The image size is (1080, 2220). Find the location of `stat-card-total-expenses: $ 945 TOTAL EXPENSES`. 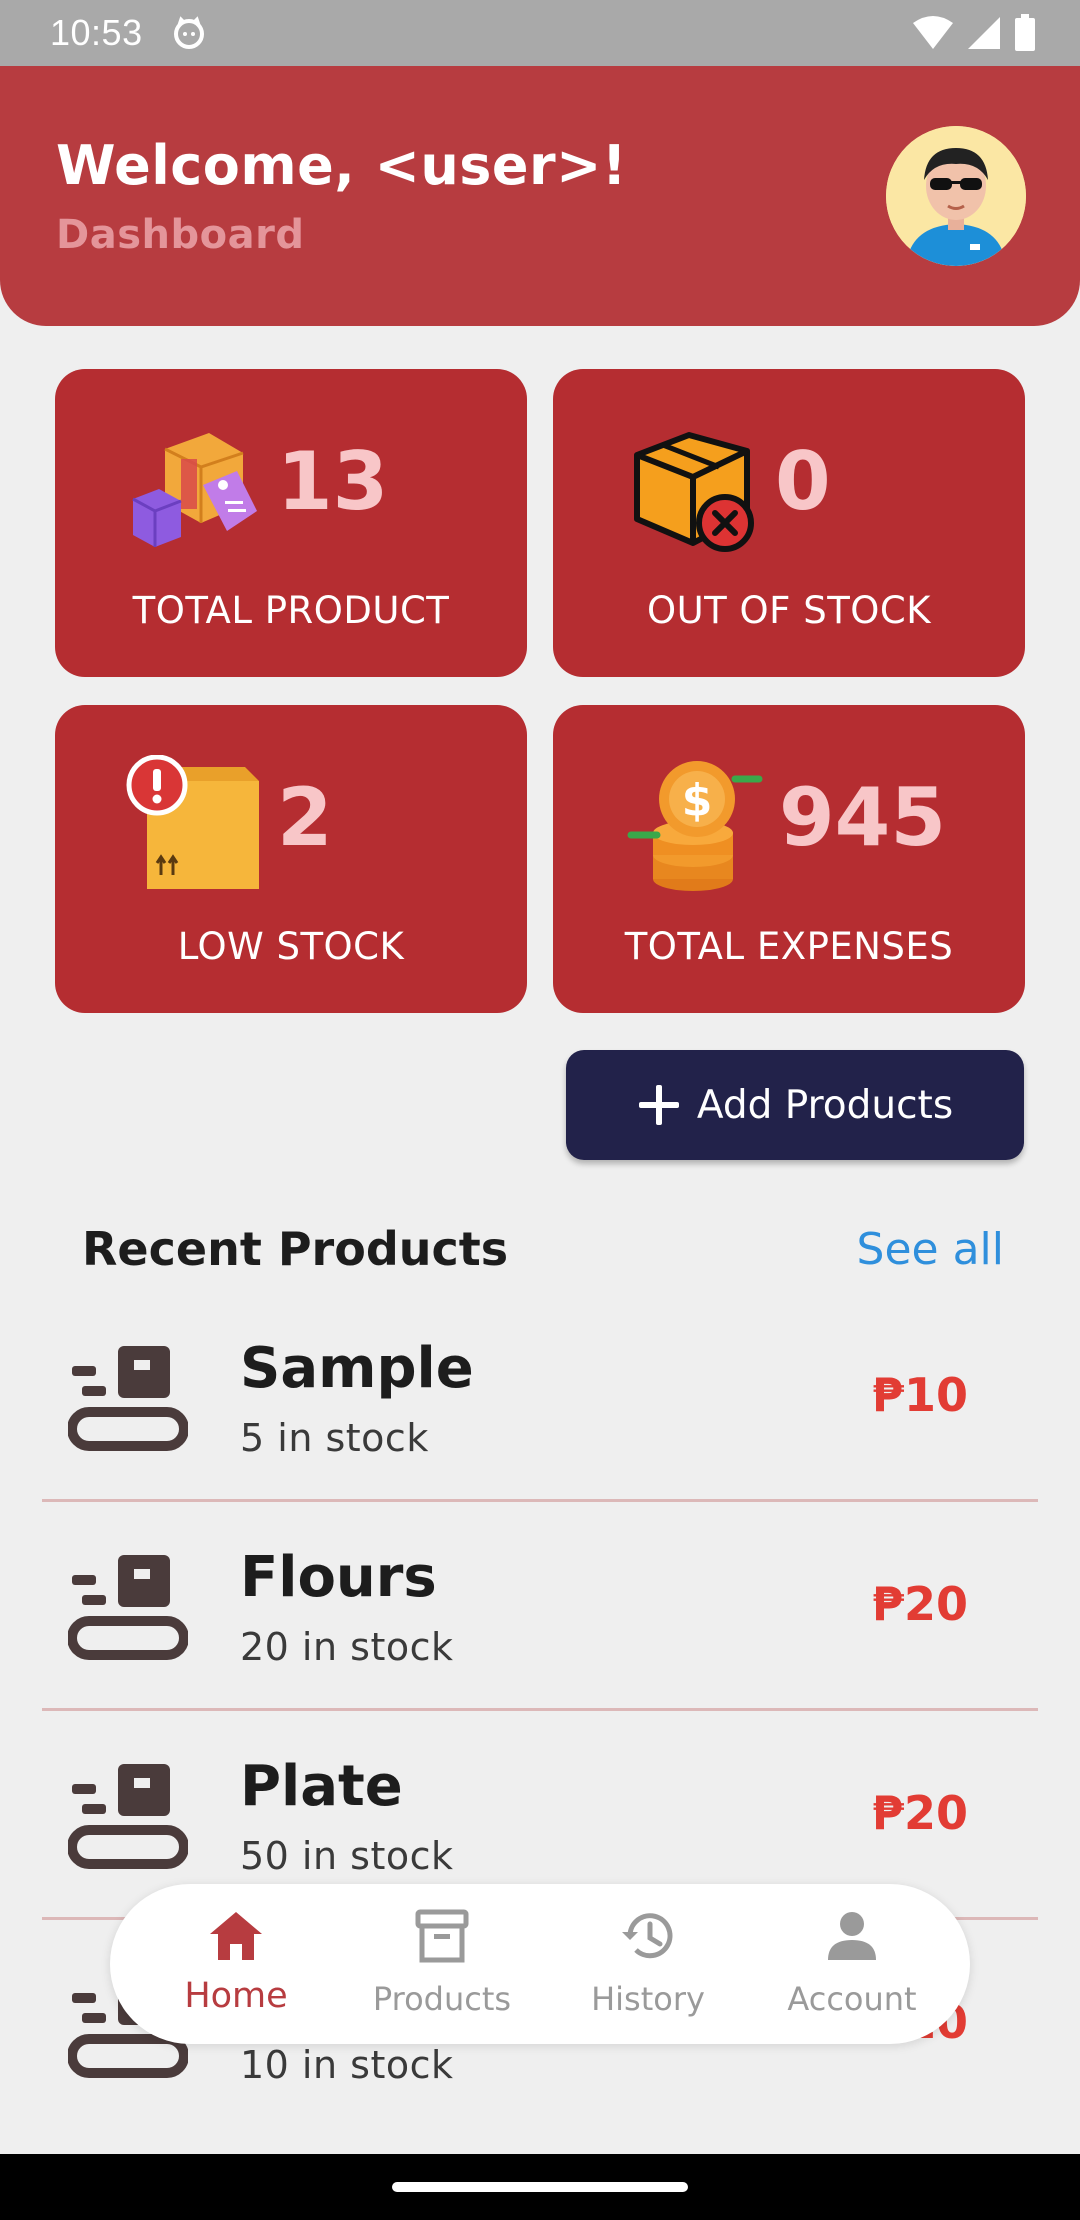

stat-card-total-expenses: $ 945 TOTAL EXPENSES is located at coordinates (789, 859).